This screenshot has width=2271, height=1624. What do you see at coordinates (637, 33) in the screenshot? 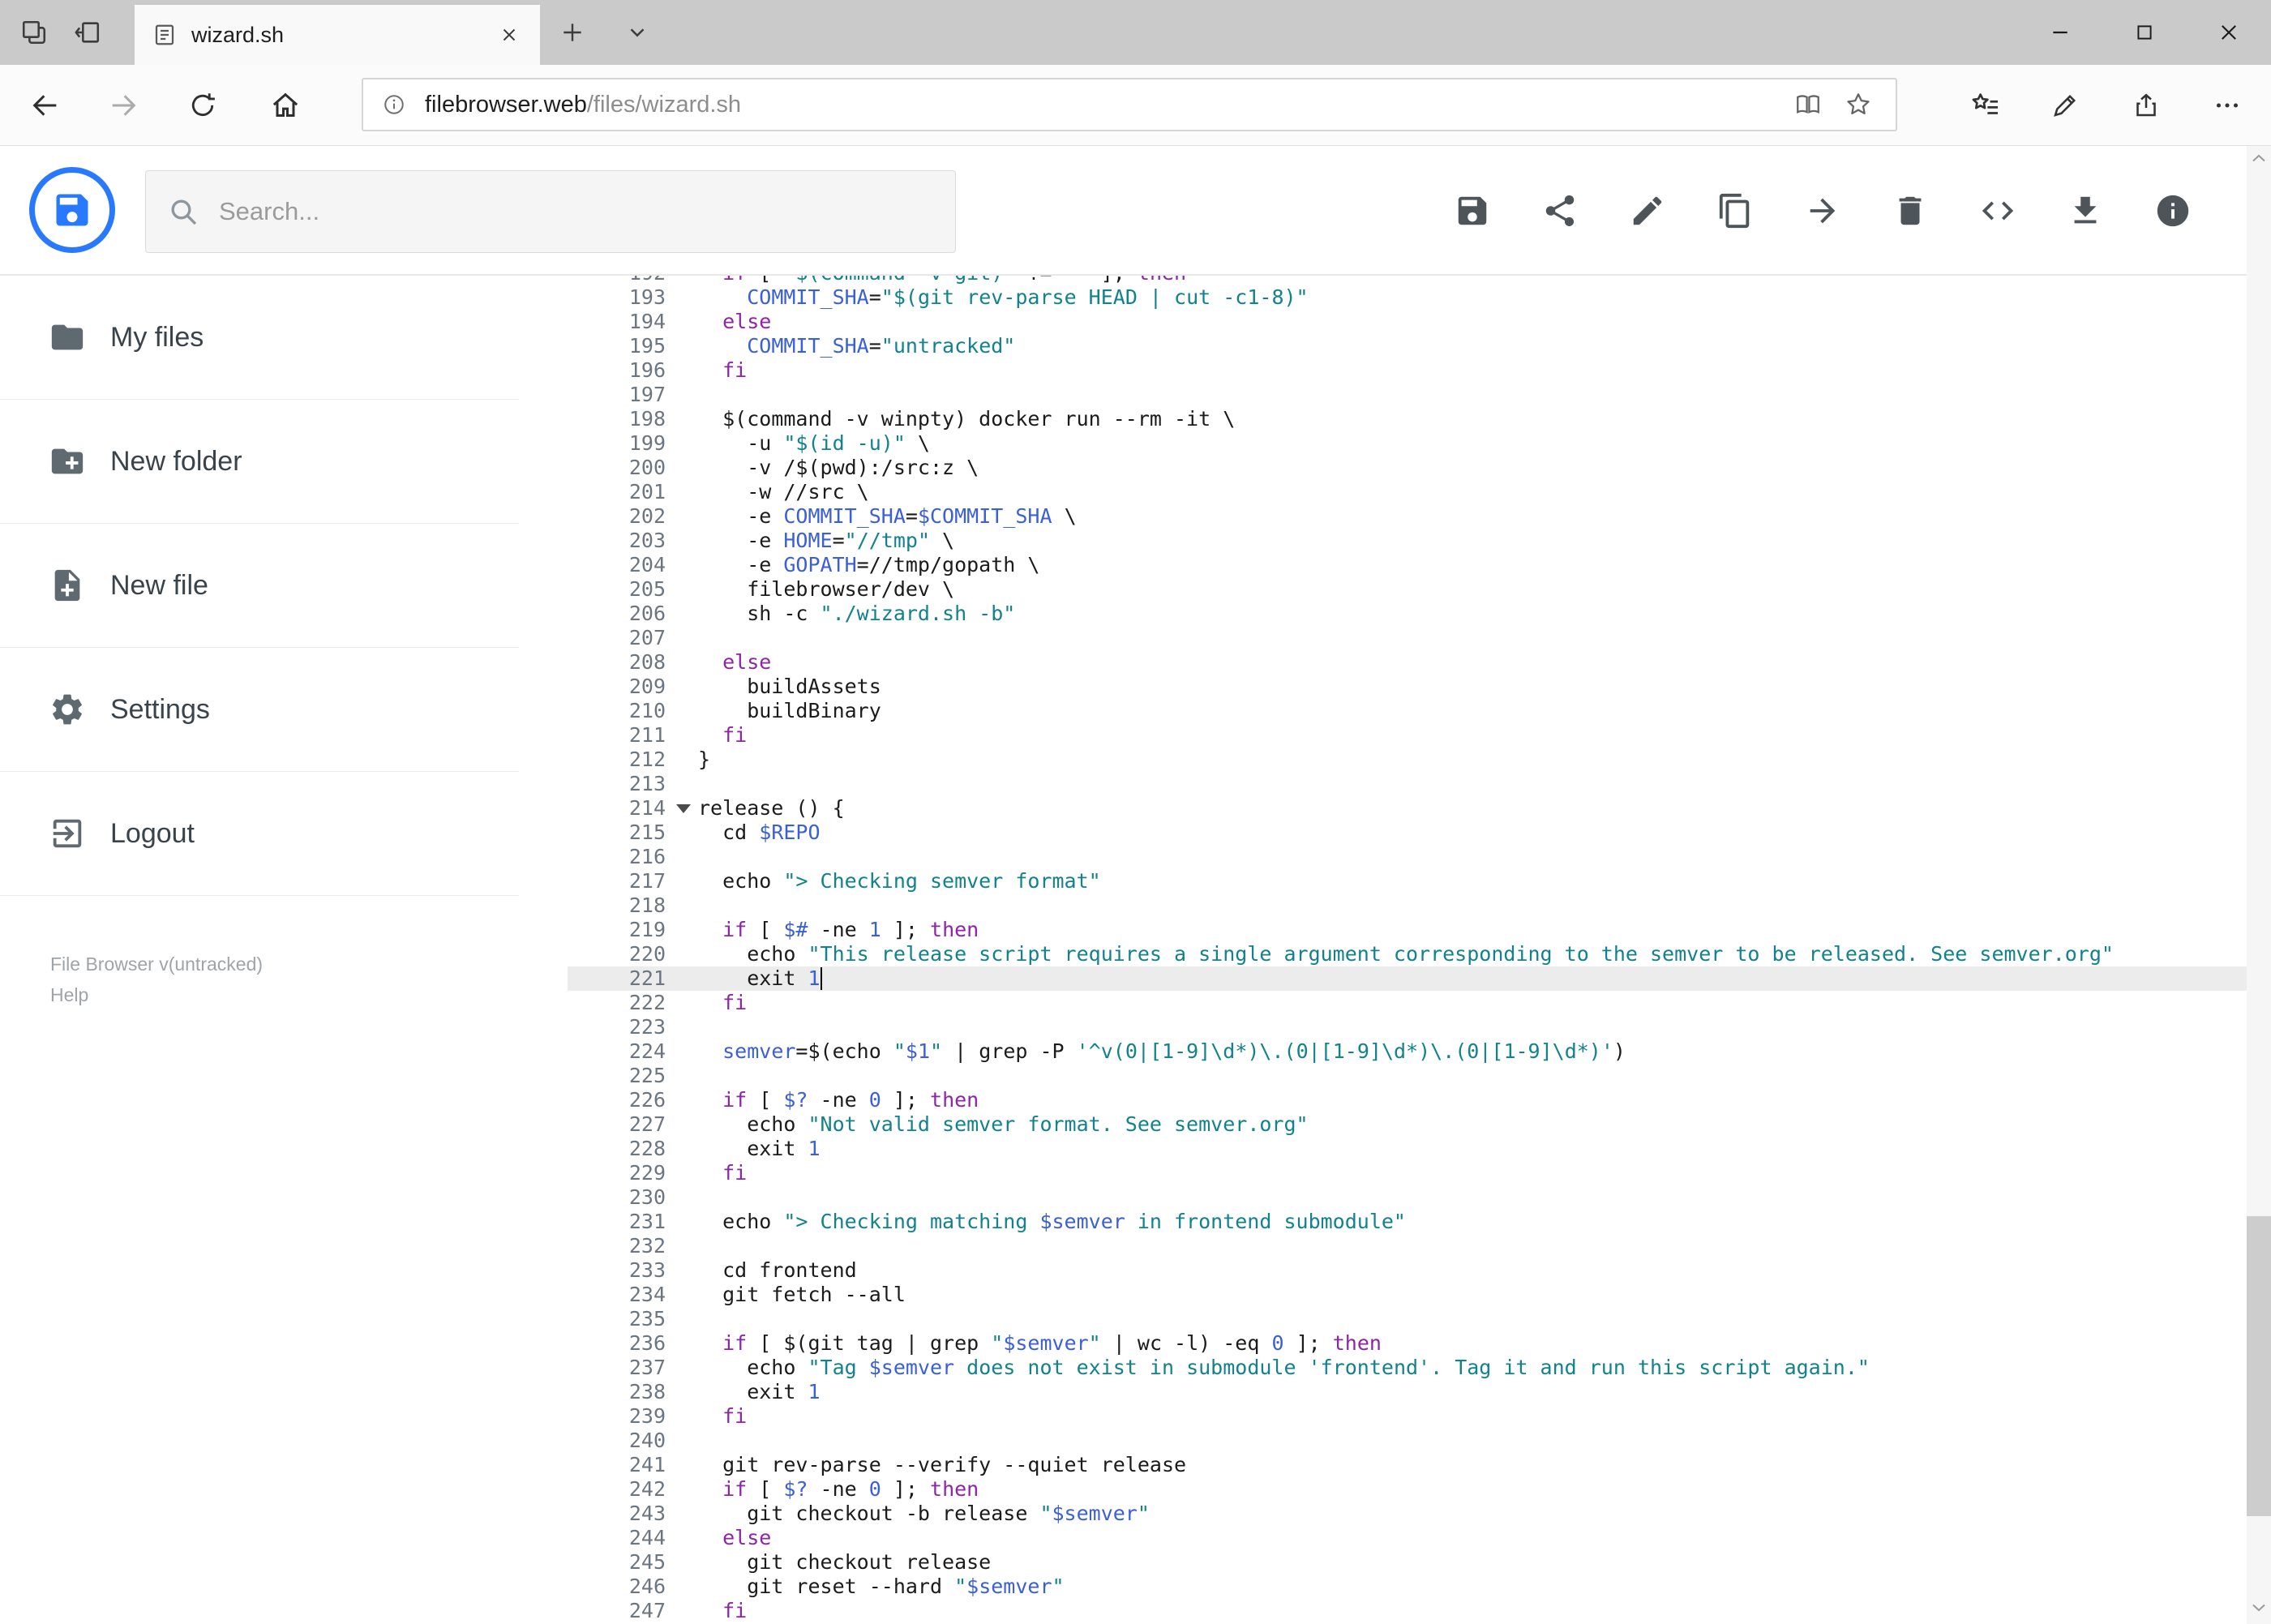
I see `tab-list-chevron-icon` at bounding box center [637, 33].